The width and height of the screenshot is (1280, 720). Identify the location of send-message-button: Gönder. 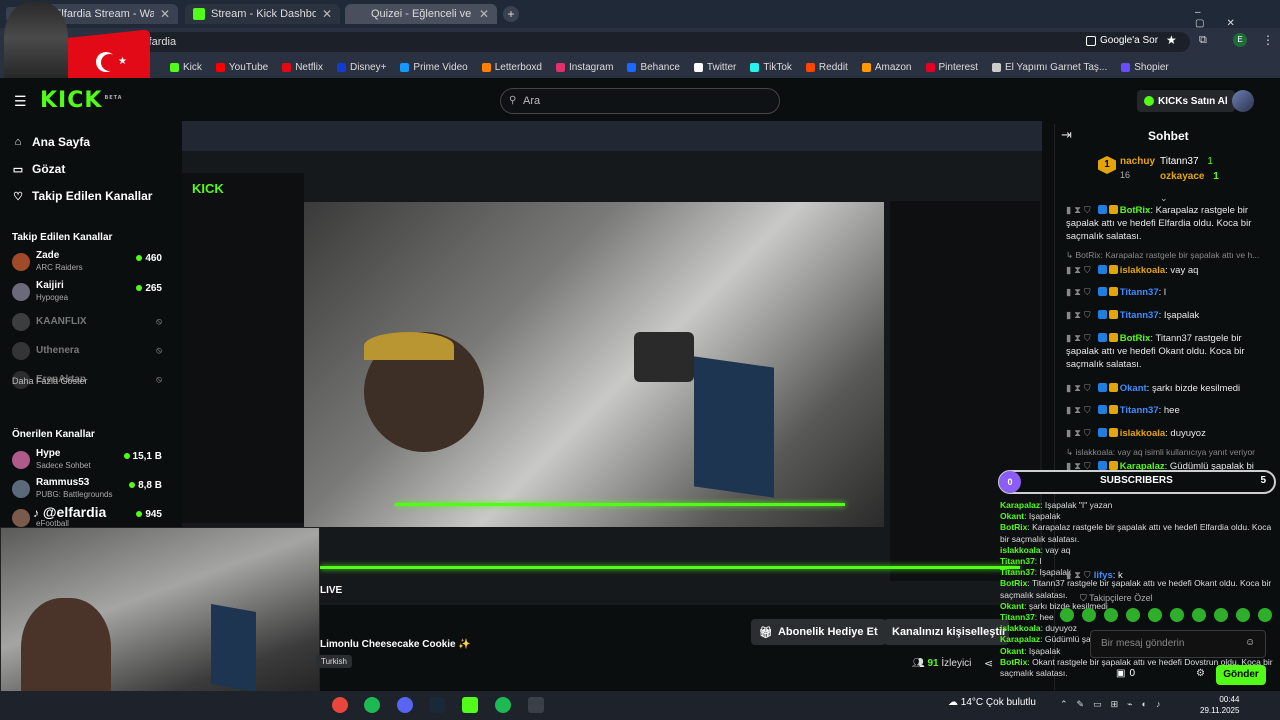
(1241, 675).